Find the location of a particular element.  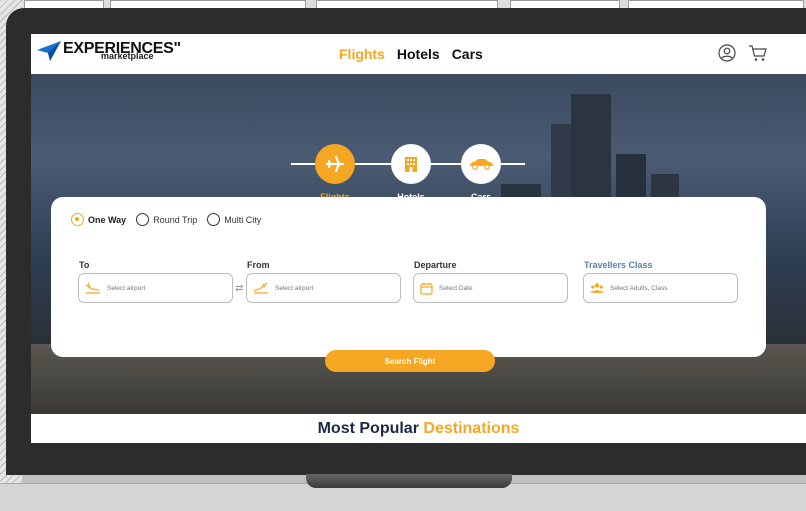

radio-label: Multi City is located at coordinates (243, 219).